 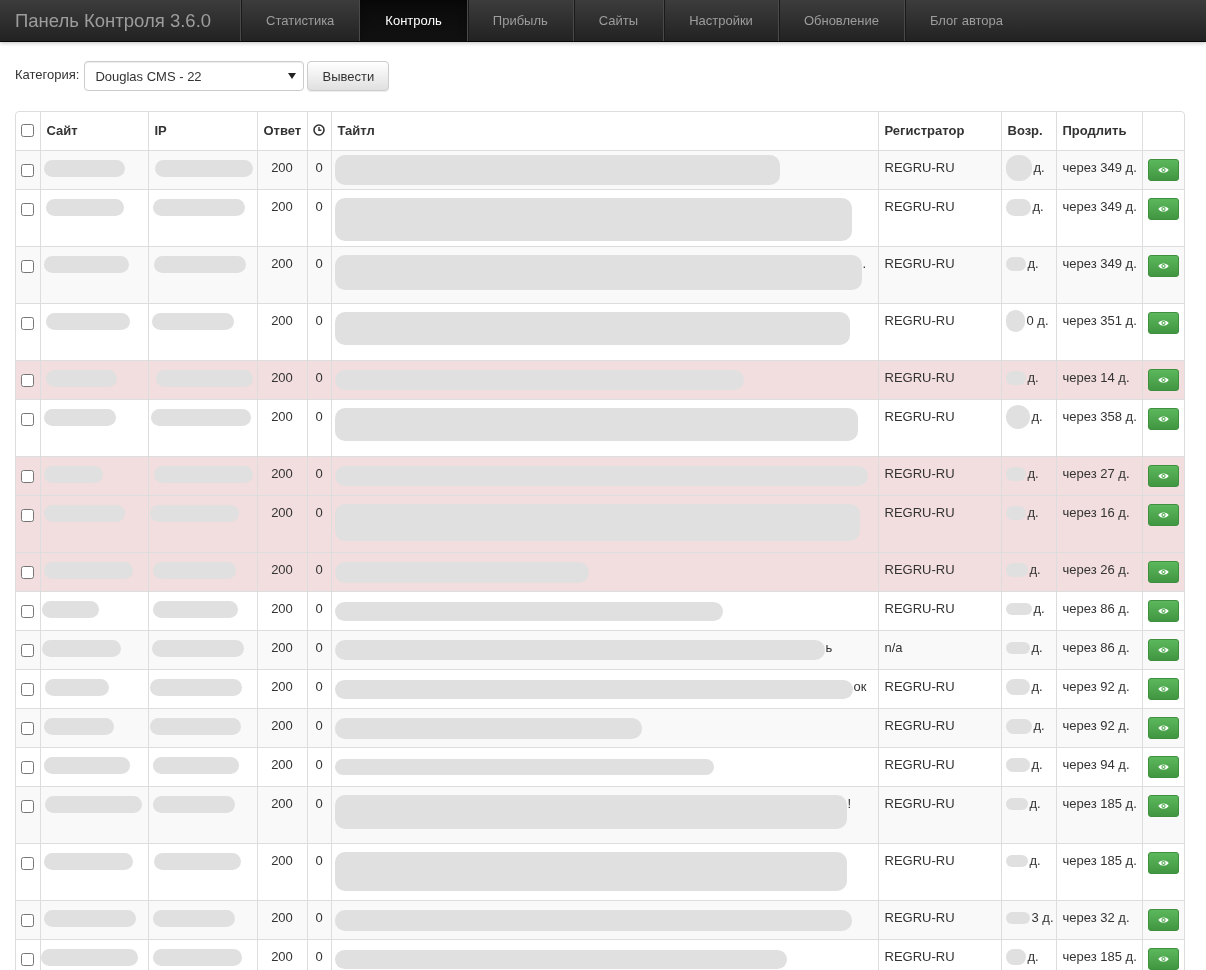 What do you see at coordinates (965, 20) in the screenshot?
I see `nav-tab: Блог автора` at bounding box center [965, 20].